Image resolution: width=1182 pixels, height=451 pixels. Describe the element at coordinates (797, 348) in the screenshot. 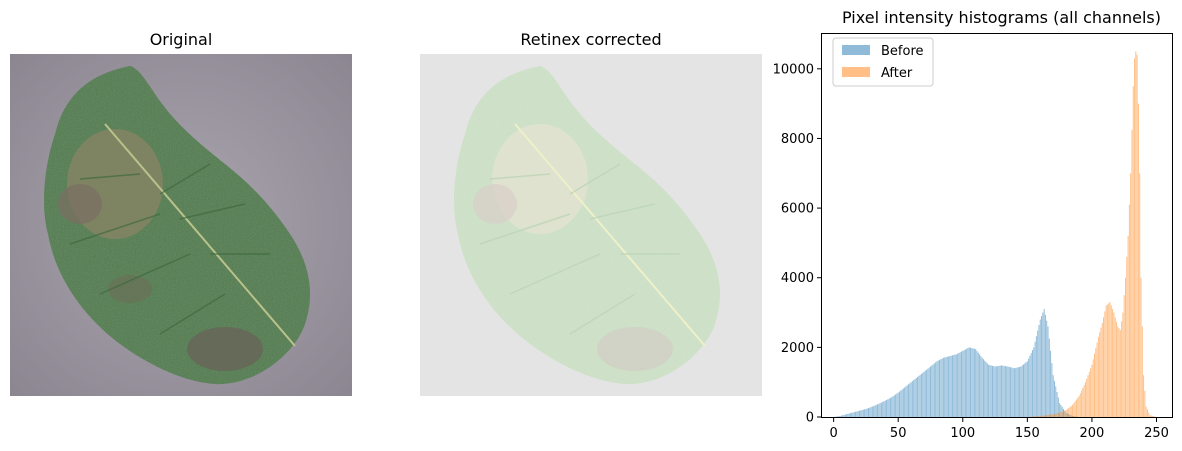

I see `y-tick-label: 2000` at that location.